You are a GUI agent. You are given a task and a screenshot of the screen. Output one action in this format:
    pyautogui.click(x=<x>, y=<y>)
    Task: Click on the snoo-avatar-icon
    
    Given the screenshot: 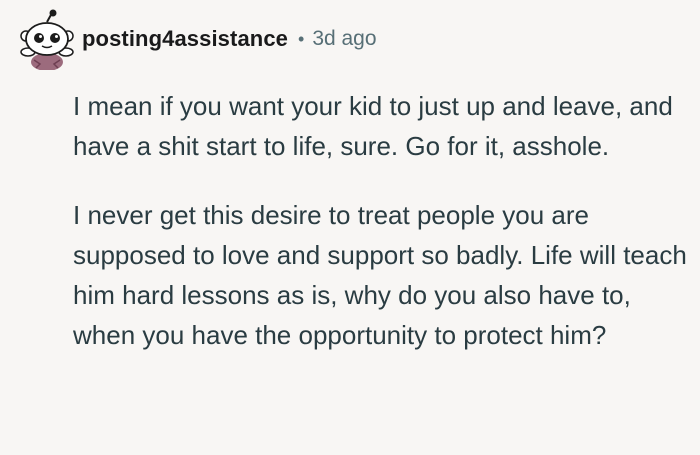 What is the action you would take?
    pyautogui.click(x=47, y=39)
    